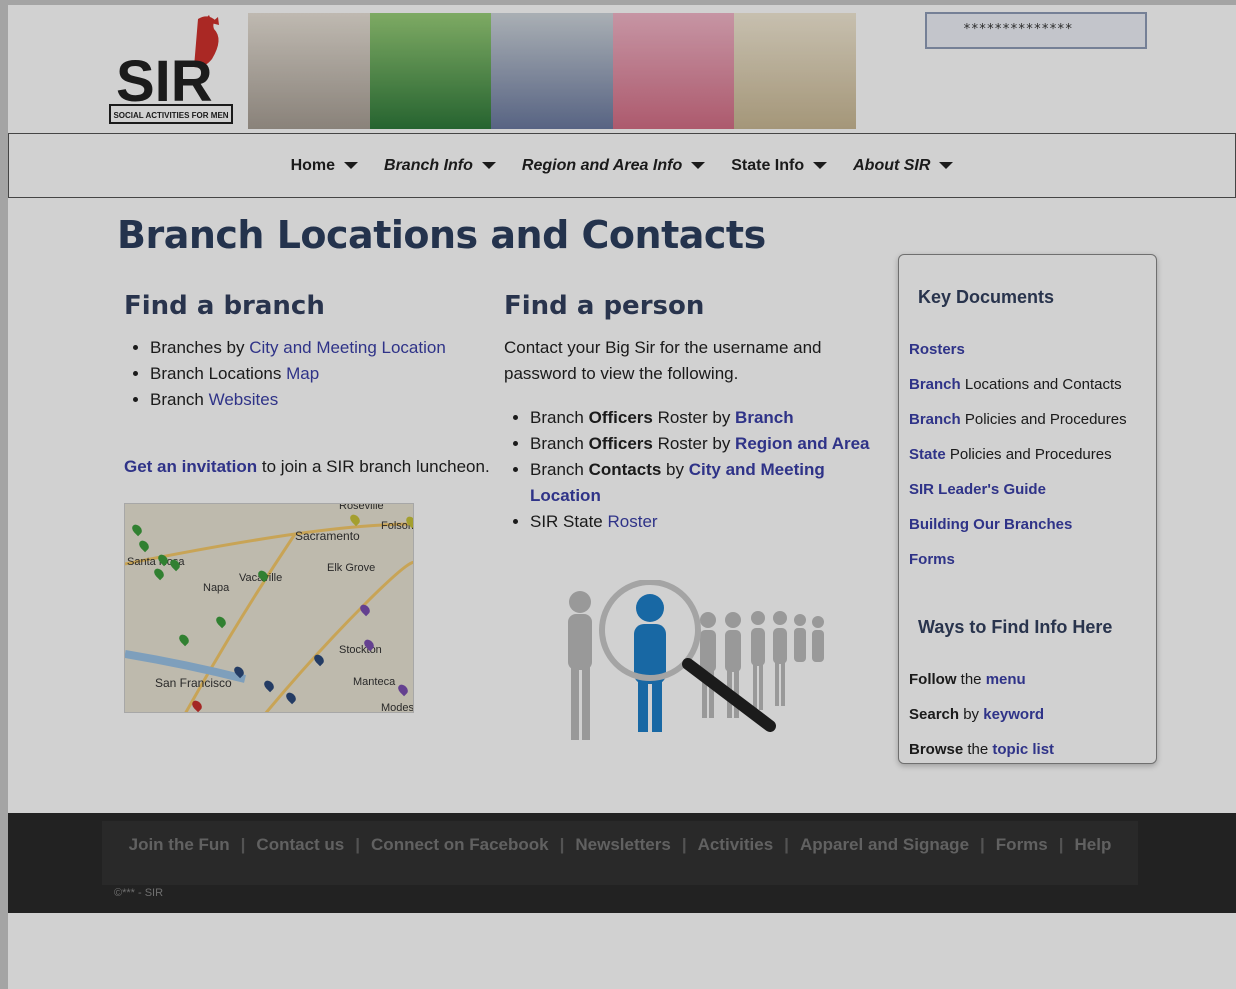 The image size is (1236, 989). Describe the element at coordinates (179, 845) in the screenshot. I see `footer-join-link: Join the Fun` at that location.